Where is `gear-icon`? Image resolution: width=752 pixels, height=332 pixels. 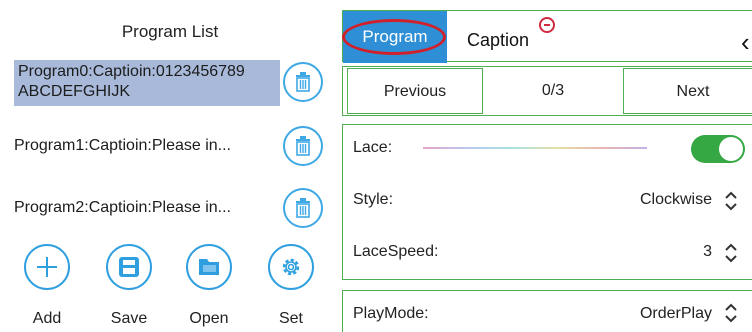 gear-icon is located at coordinates (291, 267).